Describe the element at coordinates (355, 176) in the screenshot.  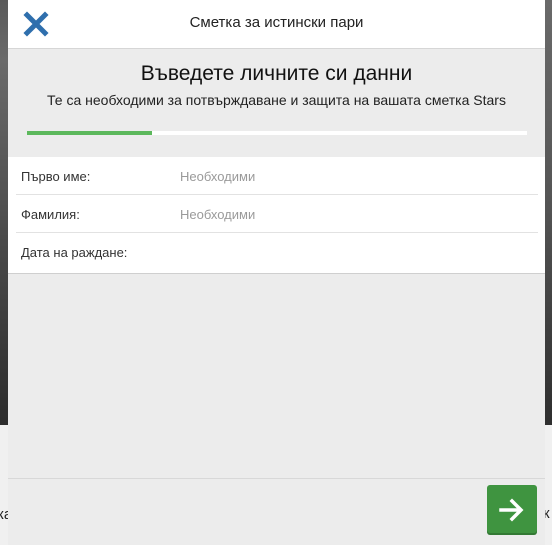
I see `first-name-input` at that location.